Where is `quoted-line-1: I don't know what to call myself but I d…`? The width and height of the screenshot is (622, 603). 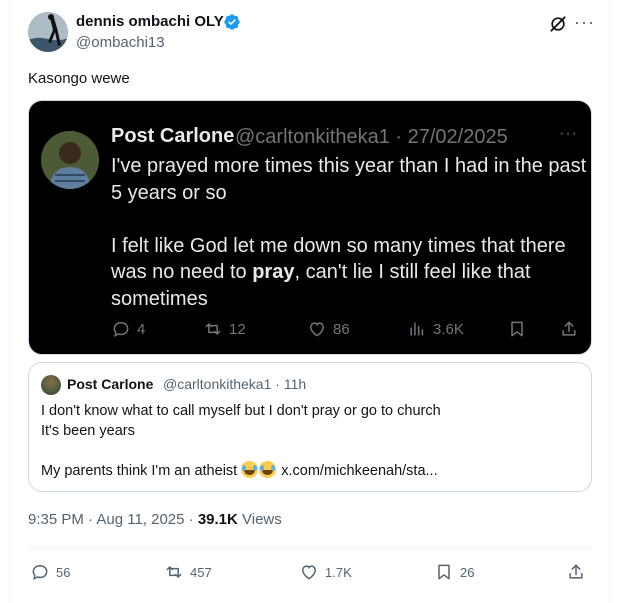
quoted-line-1: I don't know what to call myself but I d… is located at coordinates (241, 411).